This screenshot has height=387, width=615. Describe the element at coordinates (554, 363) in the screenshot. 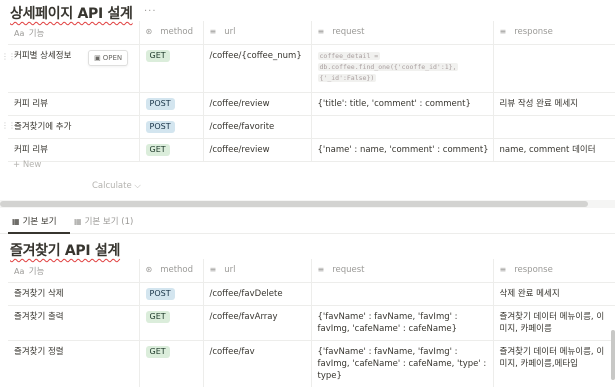

I see `cell-response: 즐겨찾기 데이터 메뉴이름, 이미지, 카페이름,메타입` at that location.